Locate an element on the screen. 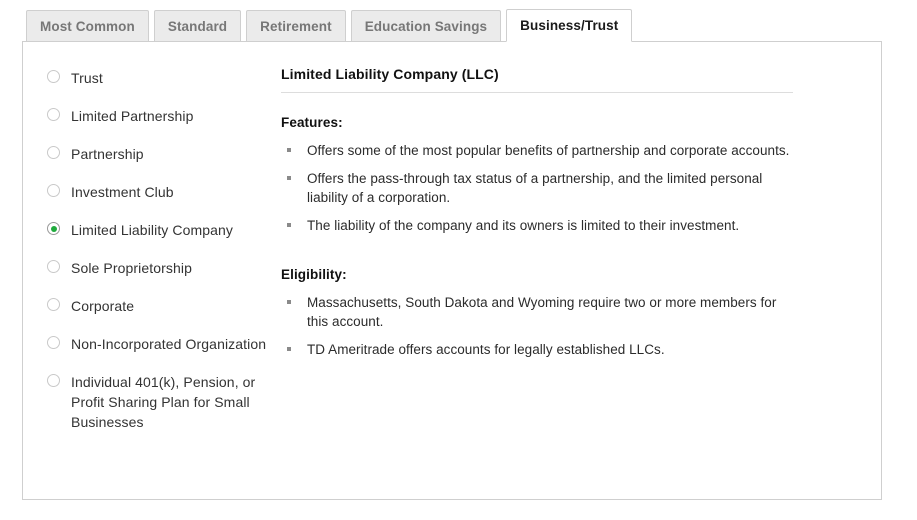 The height and width of the screenshot is (520, 917). tab-retirement: Retirement is located at coordinates (296, 26).